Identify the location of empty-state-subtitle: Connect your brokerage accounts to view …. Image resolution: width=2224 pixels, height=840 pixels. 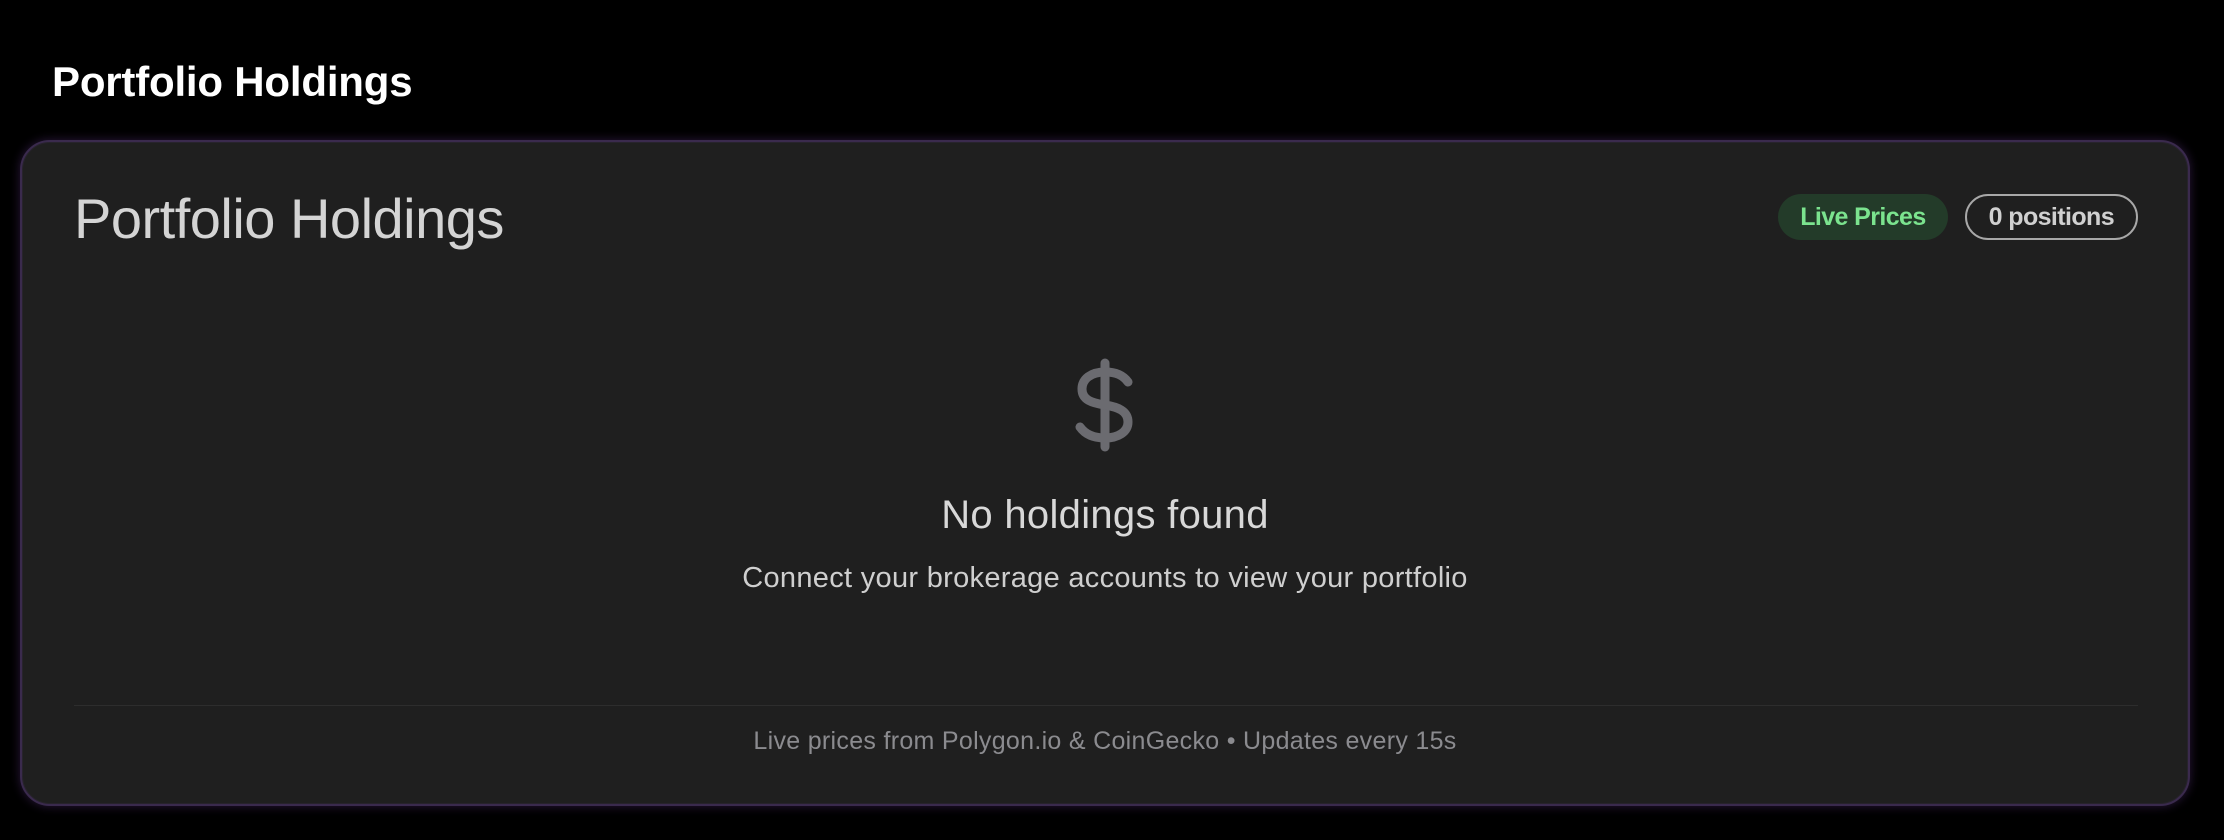
(1105, 578).